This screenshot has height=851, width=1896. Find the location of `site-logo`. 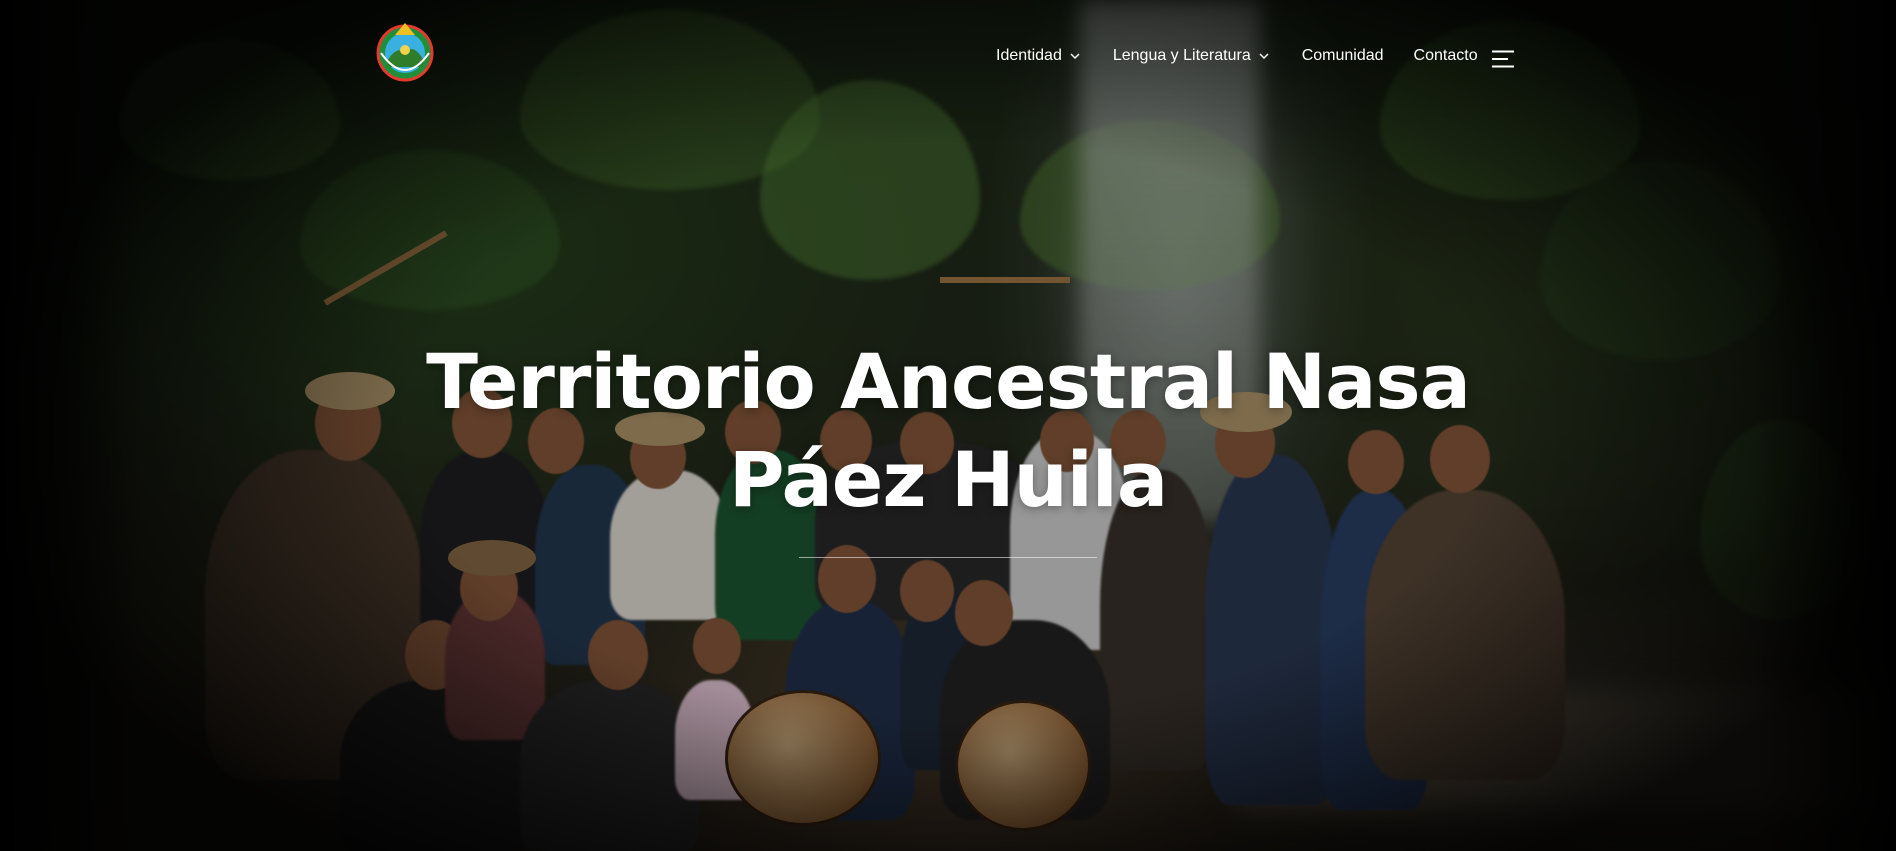

site-logo is located at coordinates (405, 50).